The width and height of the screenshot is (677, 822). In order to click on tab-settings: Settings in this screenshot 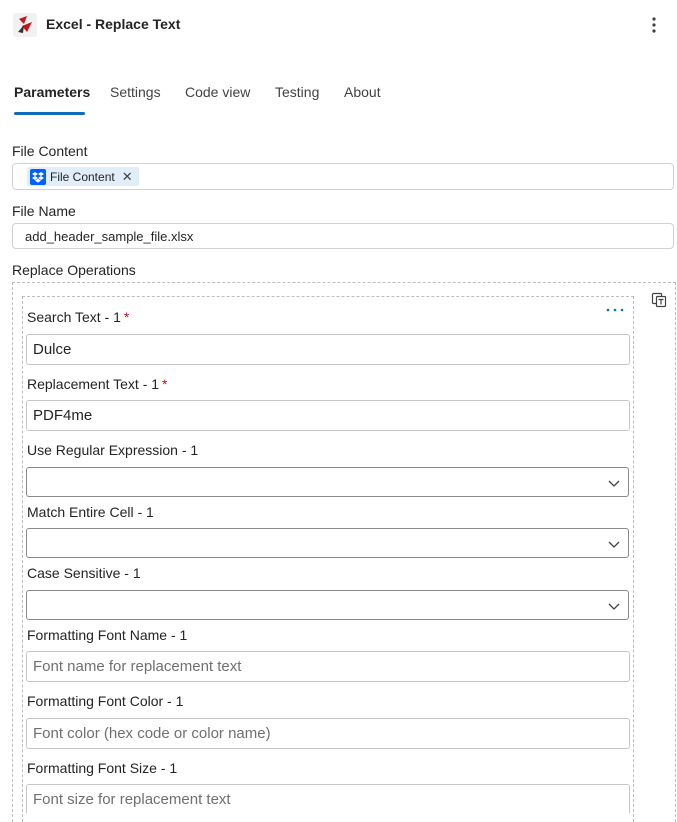, I will do `click(135, 92)`.